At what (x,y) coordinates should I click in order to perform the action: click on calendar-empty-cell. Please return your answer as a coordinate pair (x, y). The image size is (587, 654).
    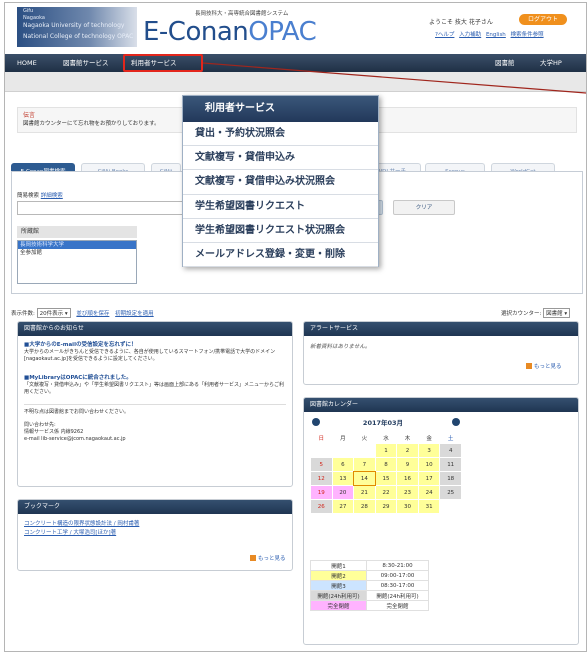
    Looking at the image, I should click on (364, 450).